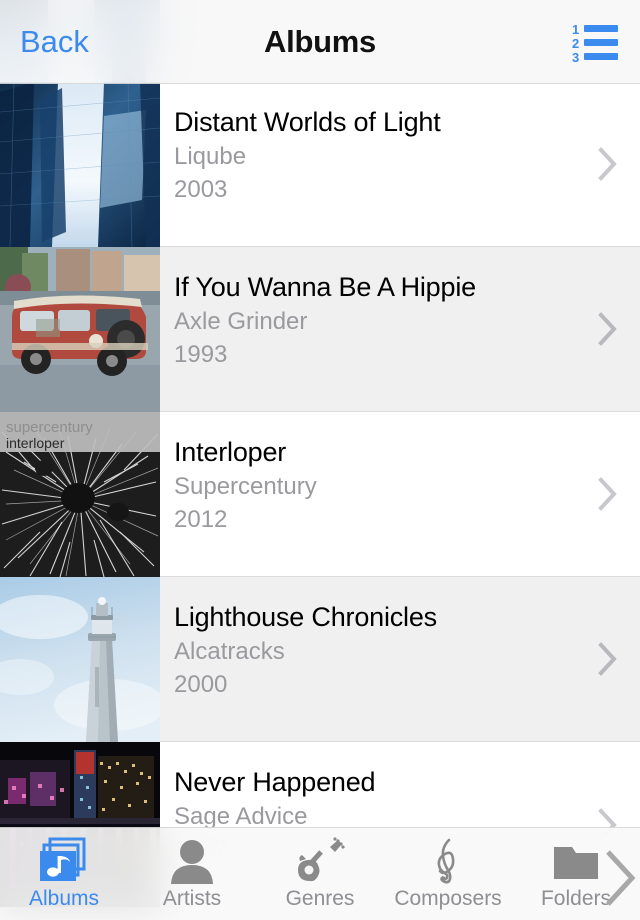 This screenshot has height=920, width=640. What do you see at coordinates (575, 43) in the screenshot?
I see `svg-text: 2` at bounding box center [575, 43].